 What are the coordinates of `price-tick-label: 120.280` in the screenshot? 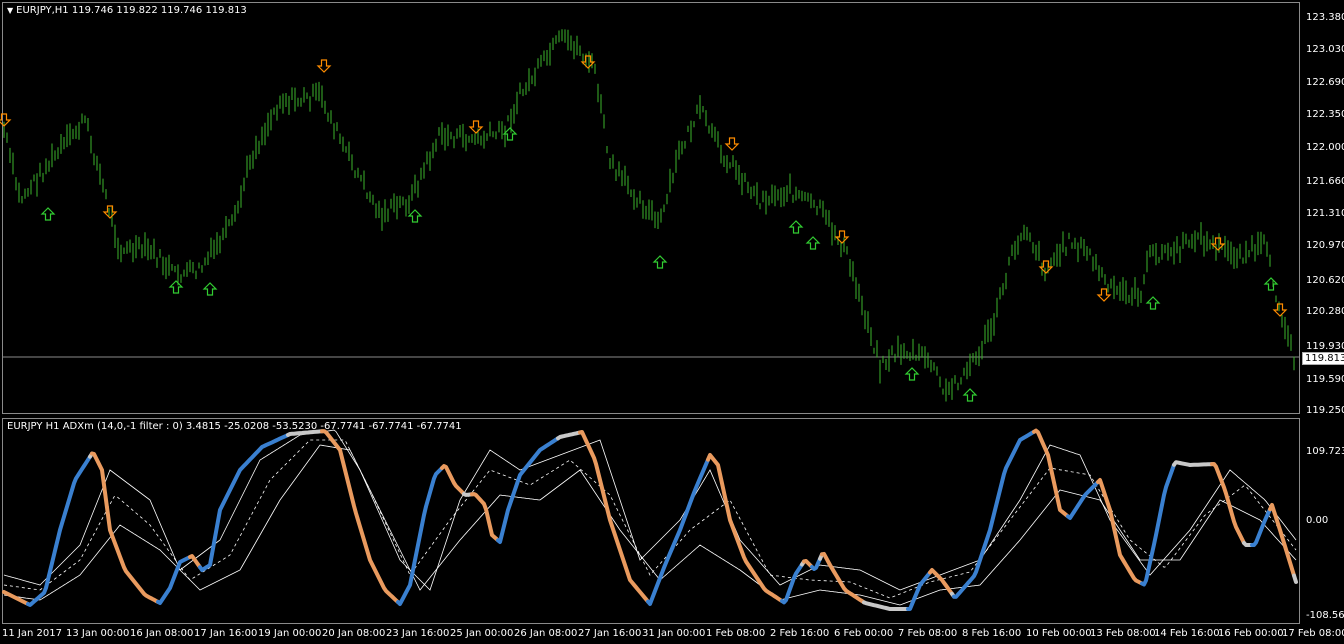 It's located at (1325, 311).